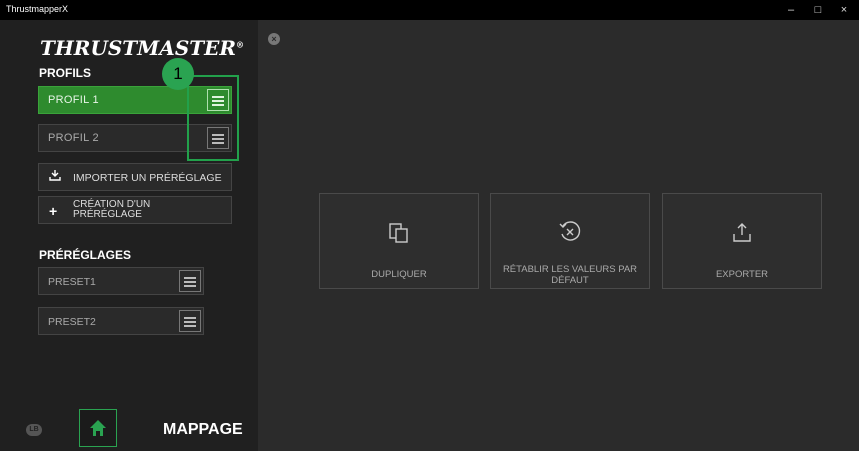  I want to click on restore-defaults-label: RÉTABLIR LES VALEURS PAR DÉFAUT, so click(570, 275).